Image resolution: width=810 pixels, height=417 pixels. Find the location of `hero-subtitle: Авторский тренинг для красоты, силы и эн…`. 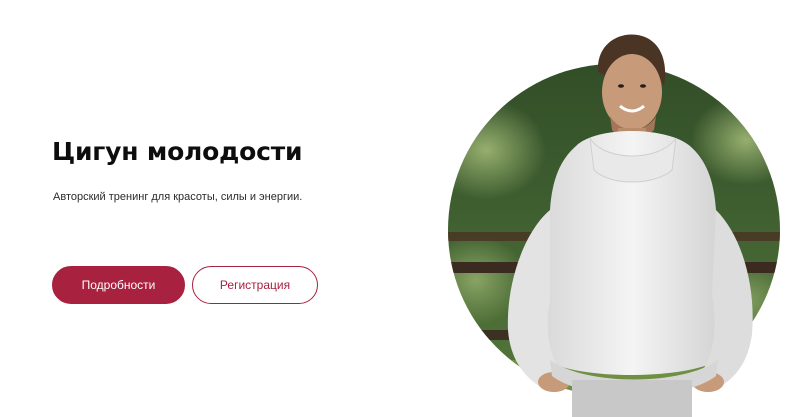

hero-subtitle: Авторский тренинг для красоты, силы и эн… is located at coordinates (178, 197).